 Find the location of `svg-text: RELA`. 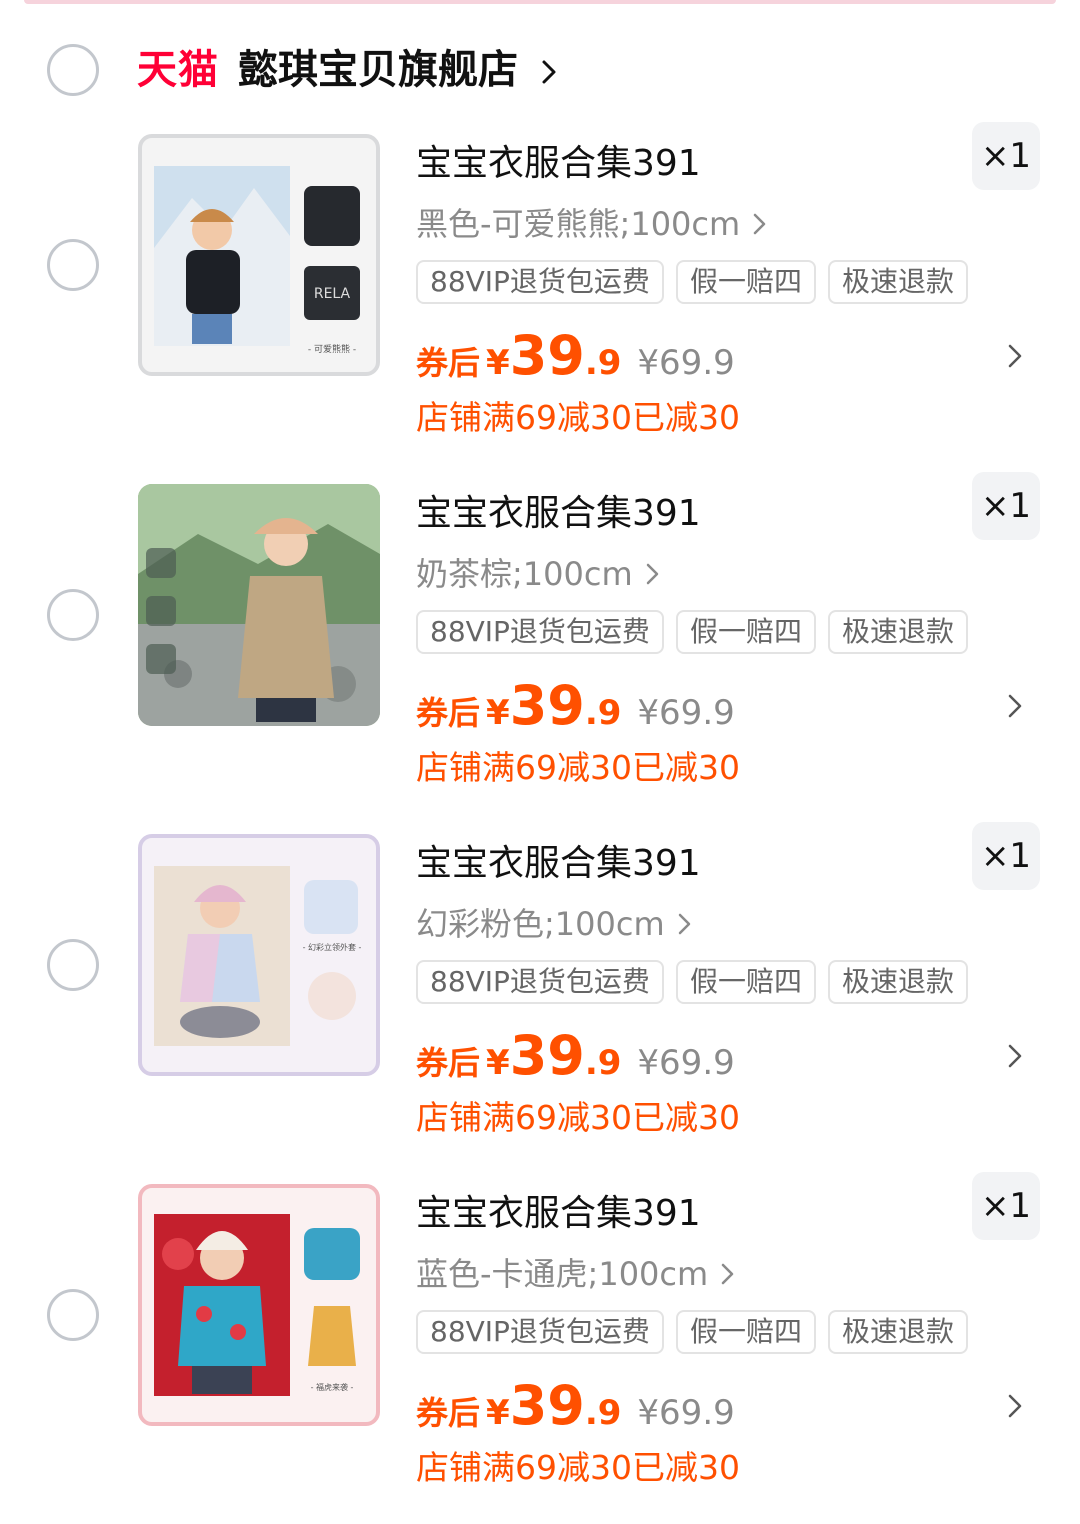

svg-text: RELA is located at coordinates (332, 294).